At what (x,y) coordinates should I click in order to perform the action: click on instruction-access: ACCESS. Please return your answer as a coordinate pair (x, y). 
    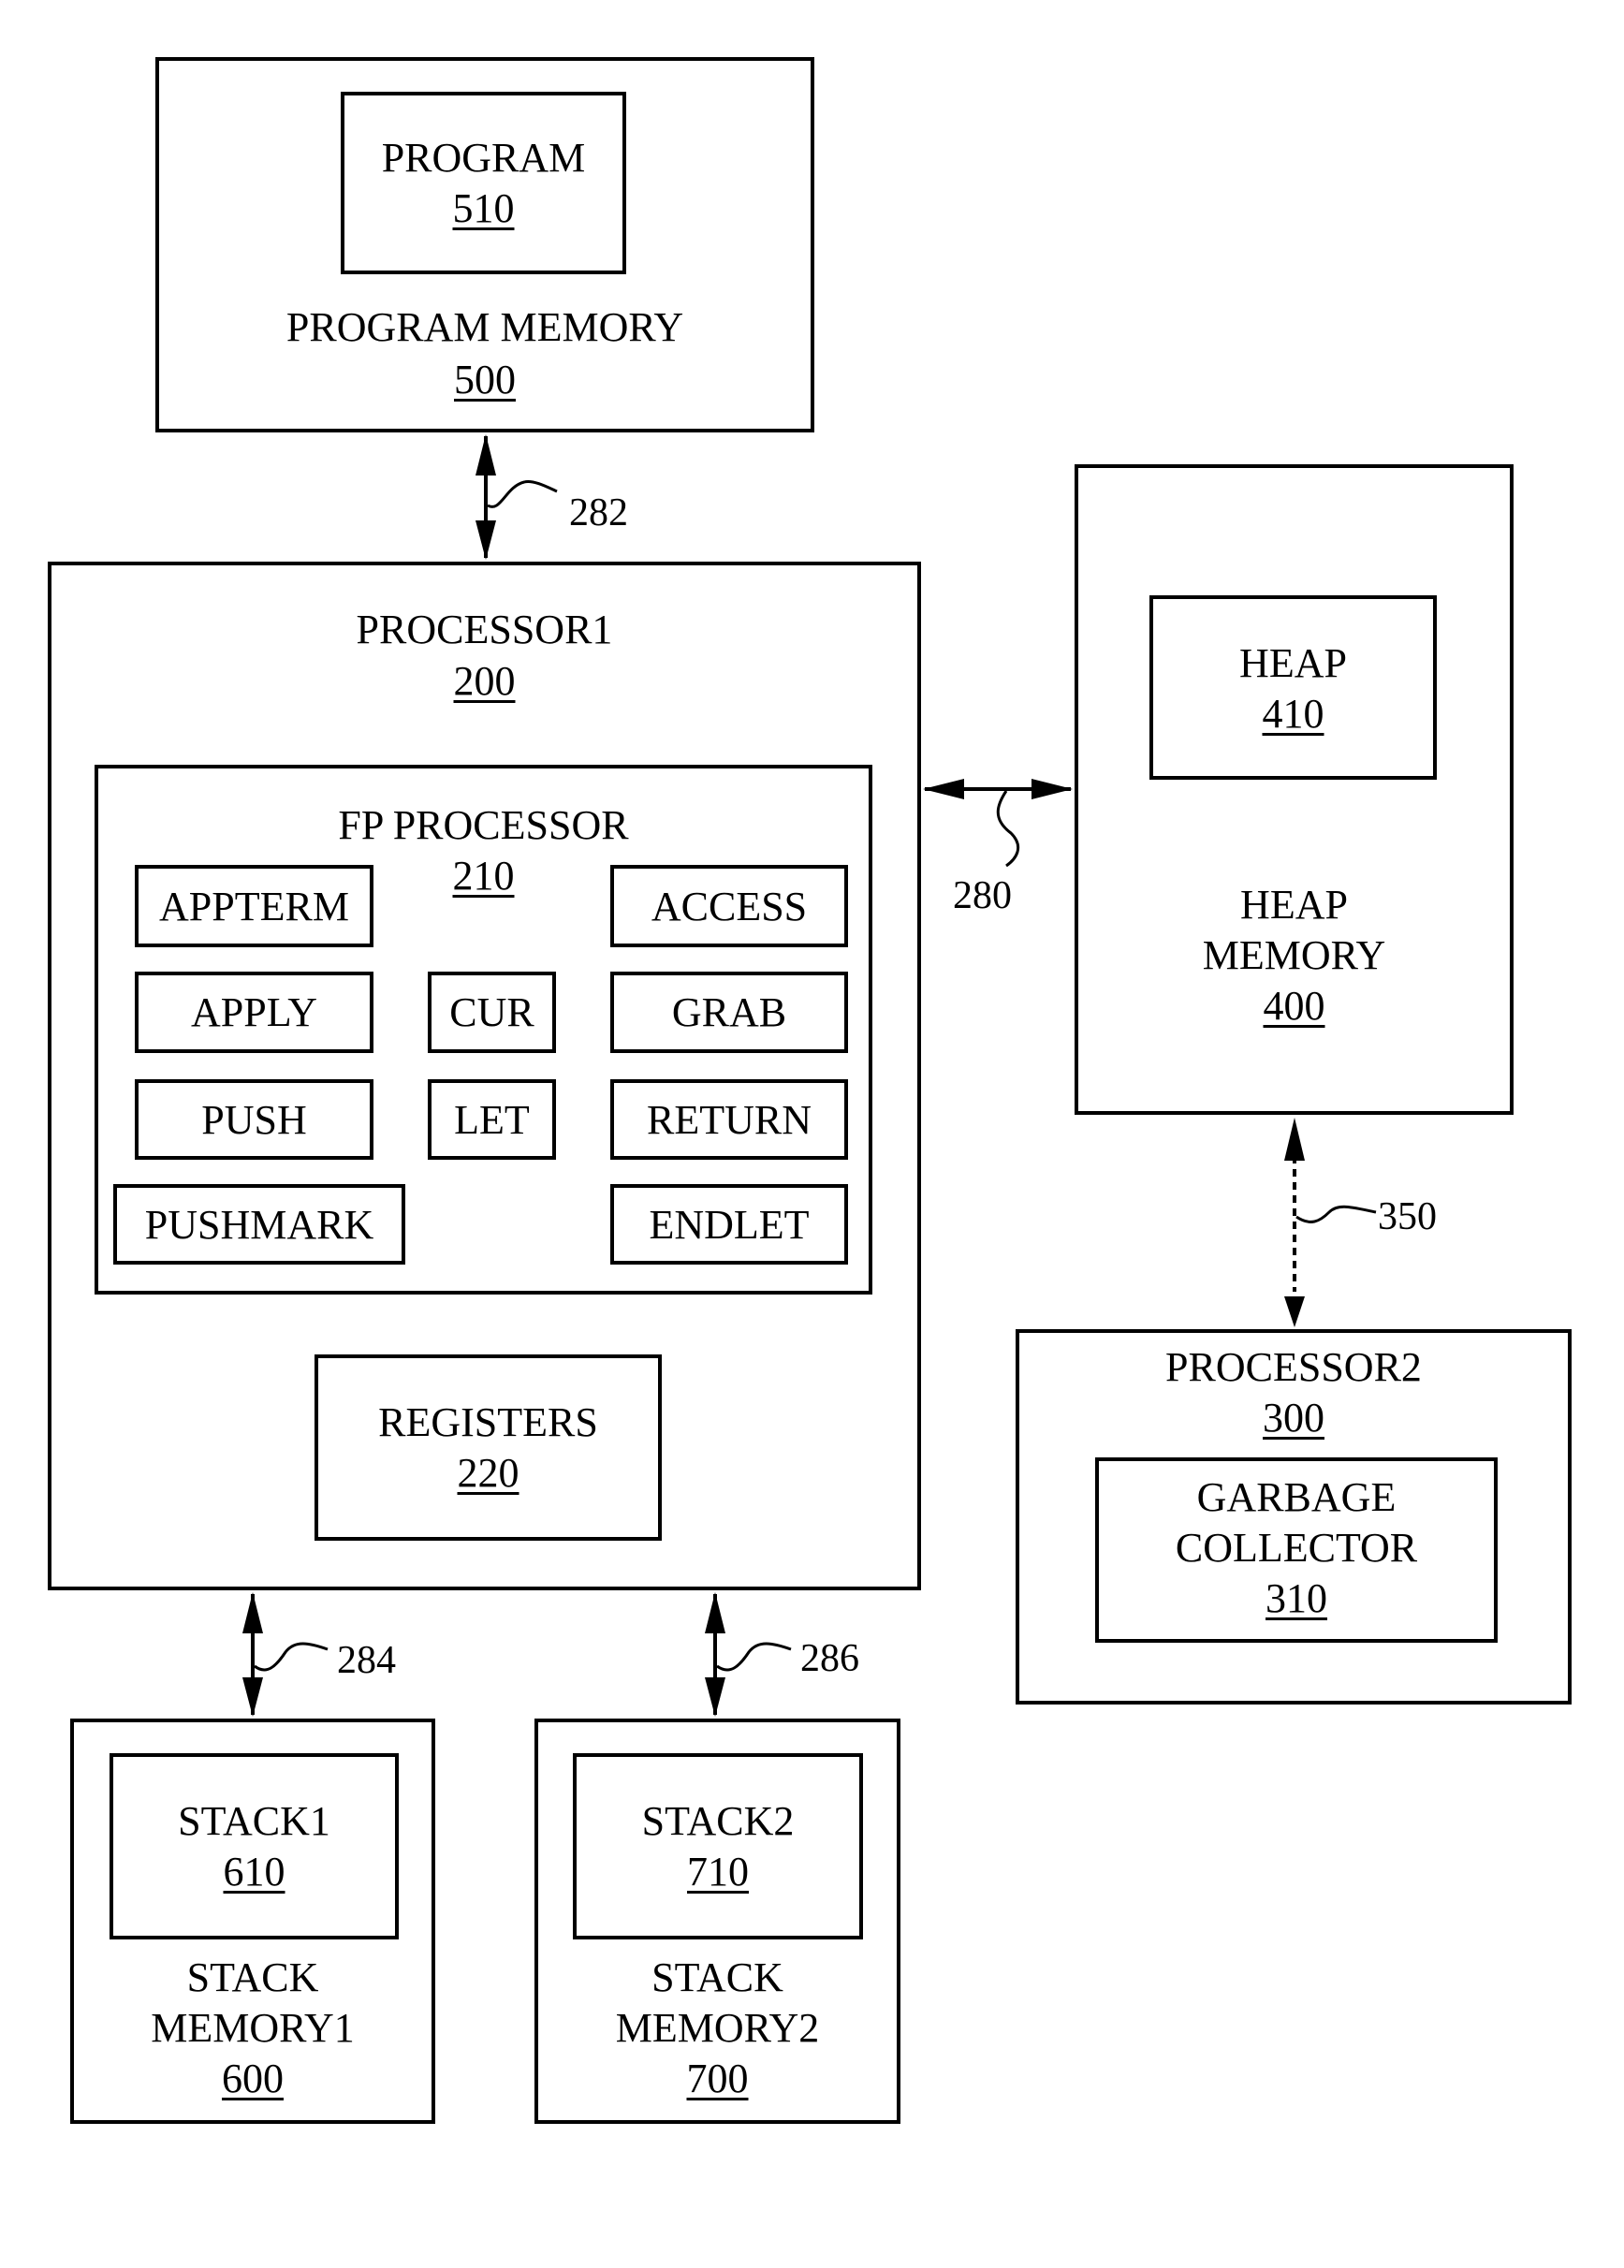
    Looking at the image, I should click on (729, 906).